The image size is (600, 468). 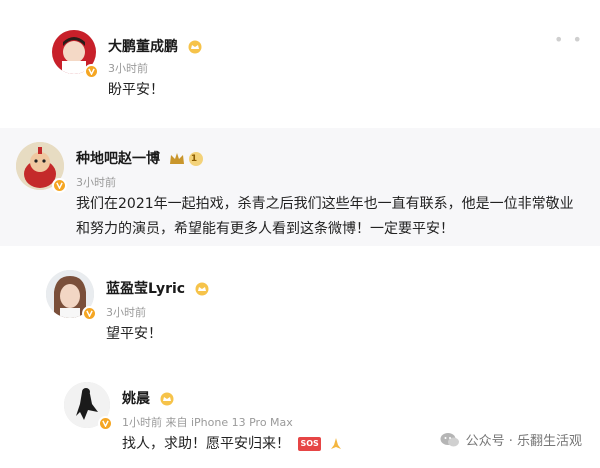 I want to click on comment-time: 1小时前 来自 iPhone 13 Pro Max, so click(x=207, y=422).